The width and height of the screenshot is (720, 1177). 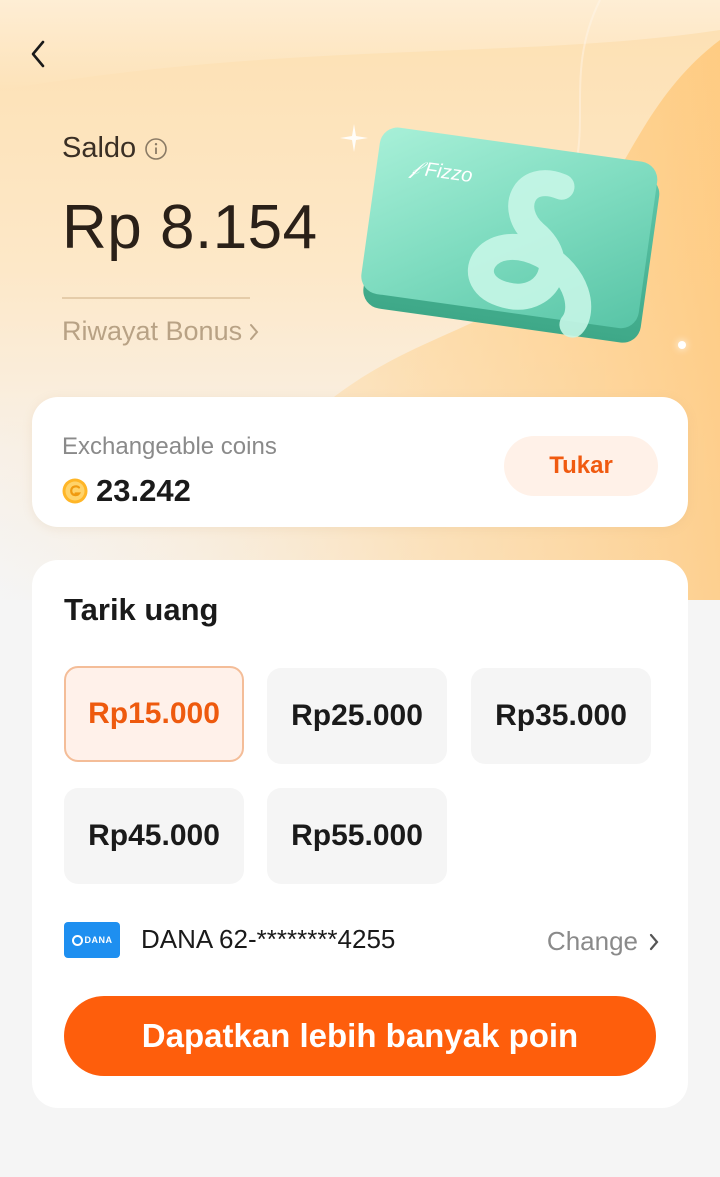 What do you see at coordinates (510, 235) in the screenshot?
I see `fizzo-card-illustration: 𝒻 Fizzo` at bounding box center [510, 235].